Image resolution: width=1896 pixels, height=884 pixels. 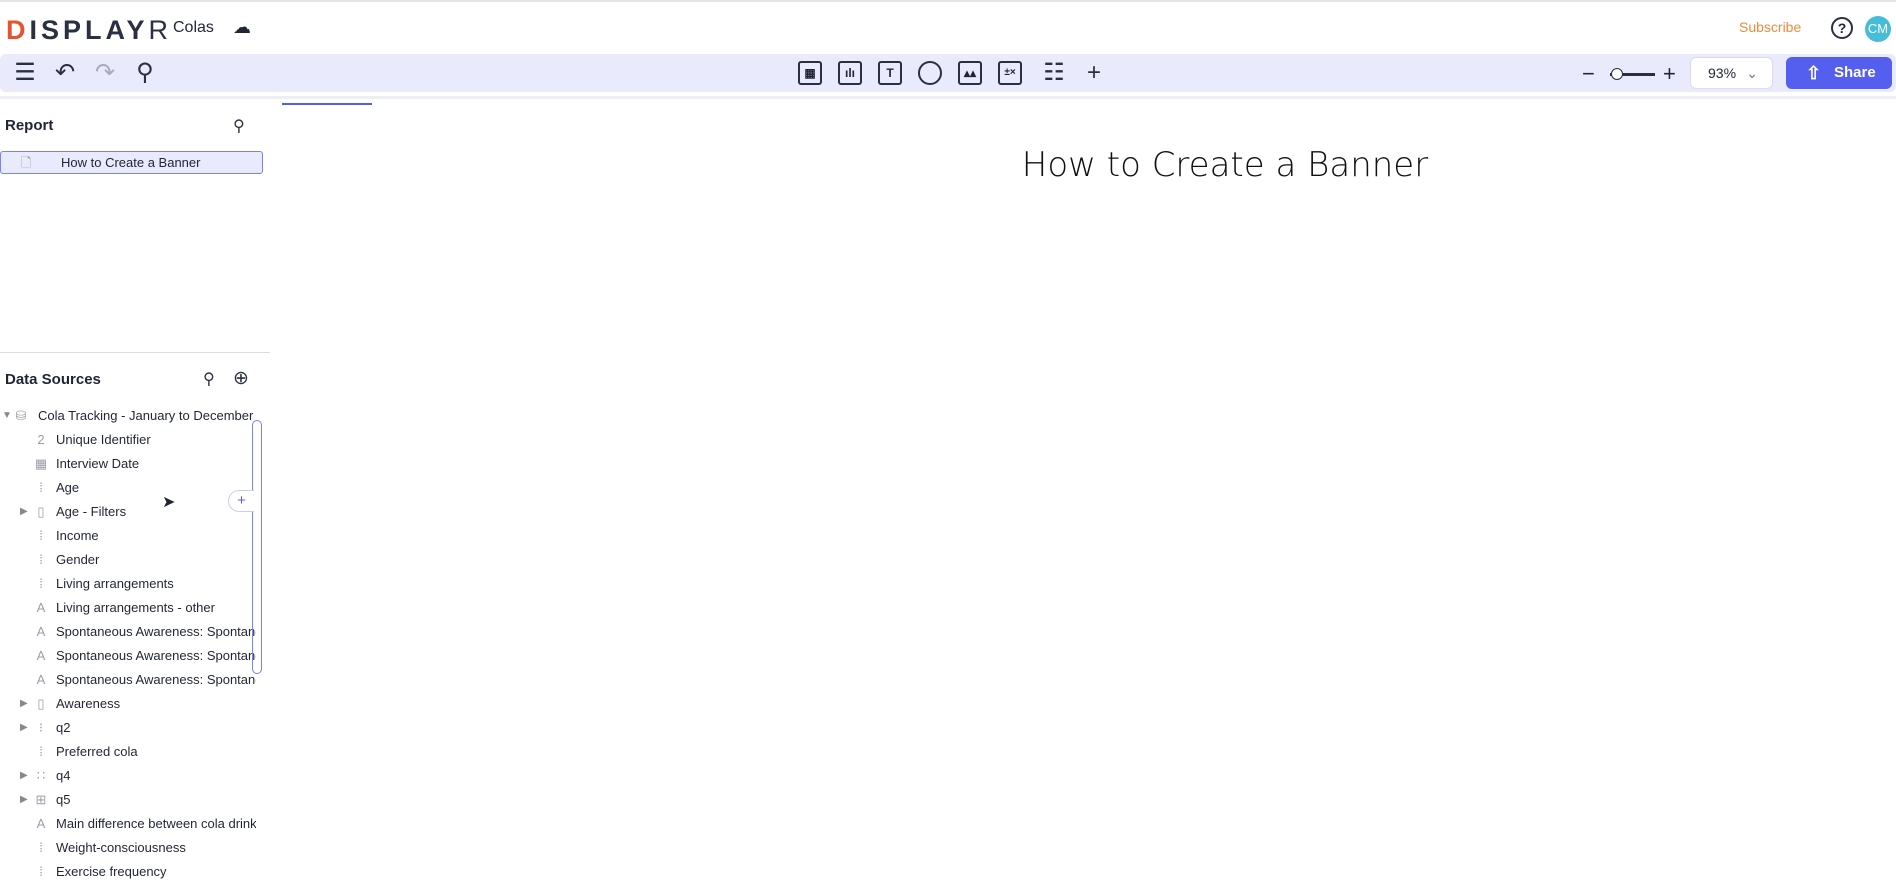 I want to click on variable-item: ▶ ▯ Awareness, so click(x=128, y=704).